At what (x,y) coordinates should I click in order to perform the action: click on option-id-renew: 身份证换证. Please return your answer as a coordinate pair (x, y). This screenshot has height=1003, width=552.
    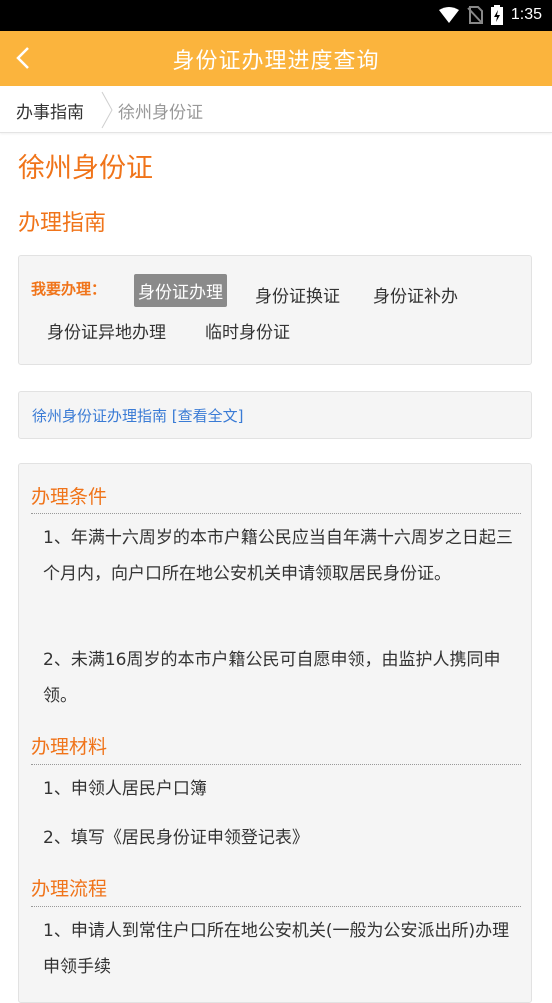
    Looking at the image, I should click on (297, 294).